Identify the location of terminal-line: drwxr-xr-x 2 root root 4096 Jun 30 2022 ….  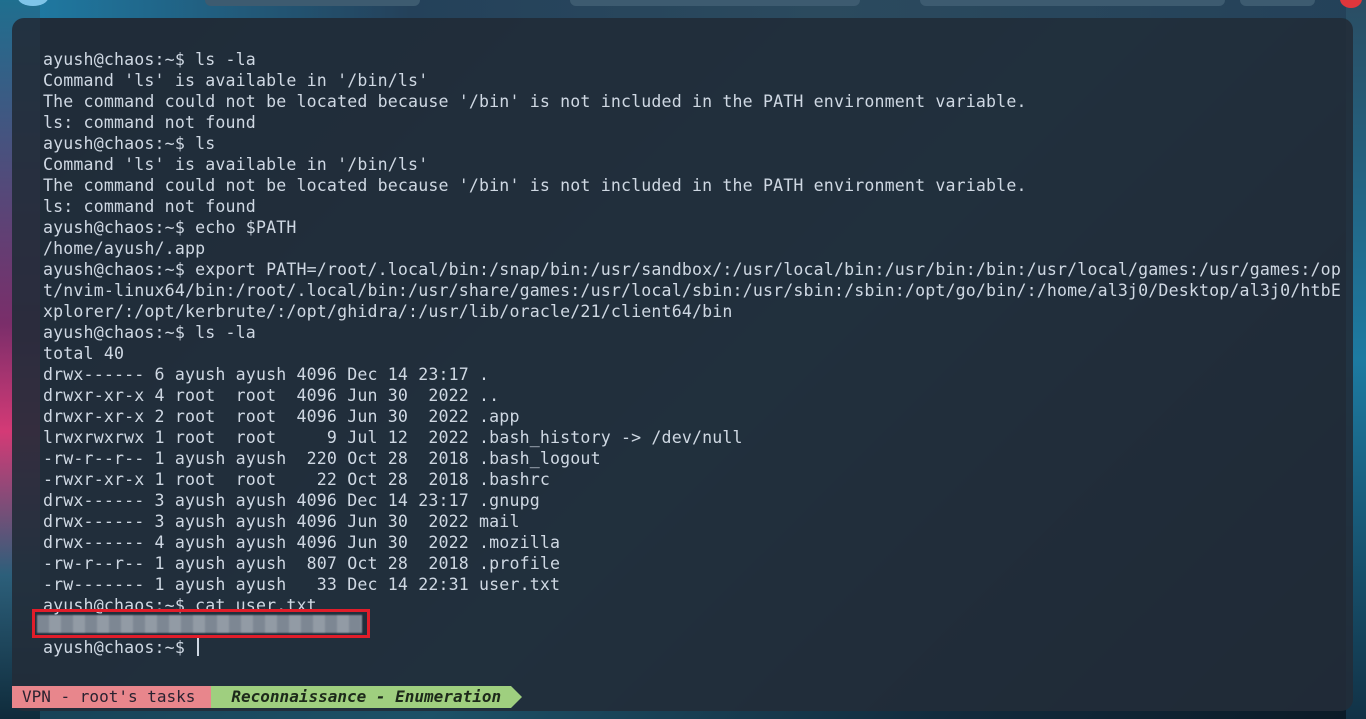
(281, 416).